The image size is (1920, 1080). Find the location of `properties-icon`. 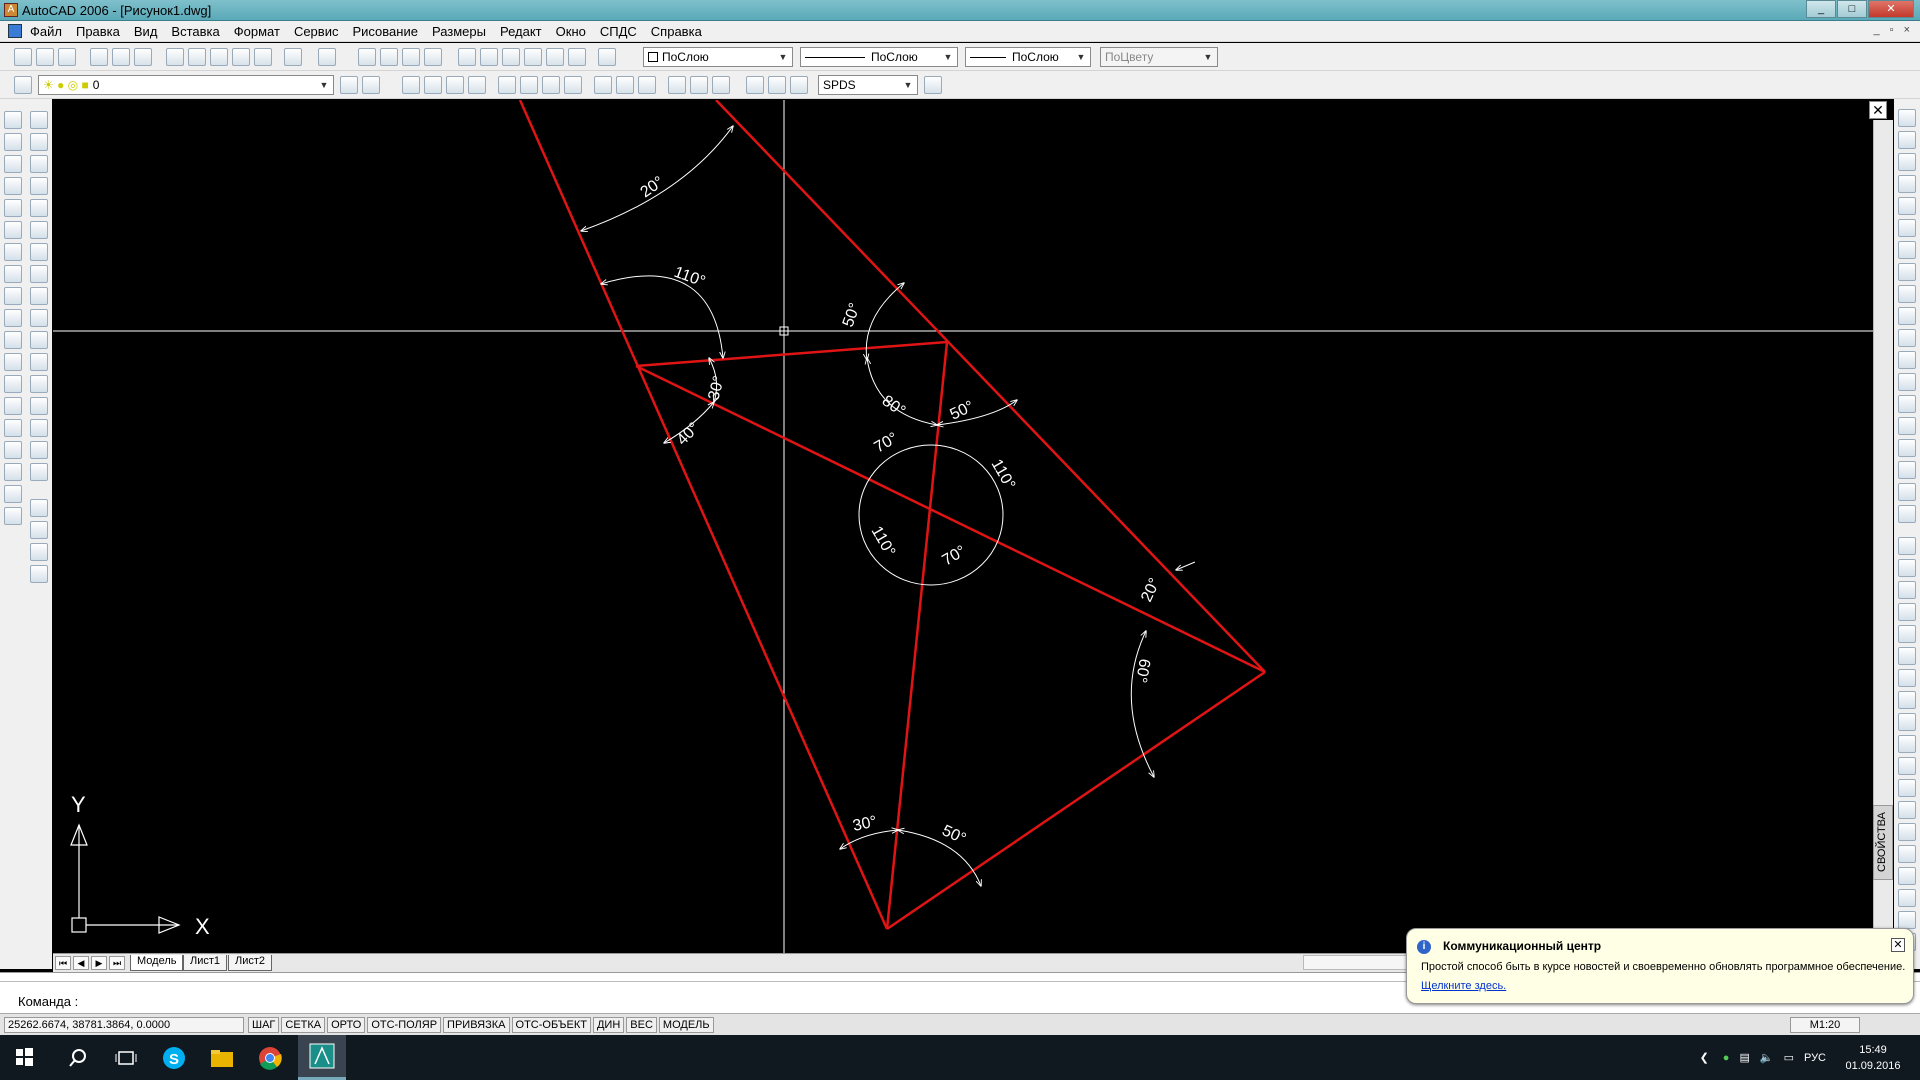

properties-icon is located at coordinates (467, 57).